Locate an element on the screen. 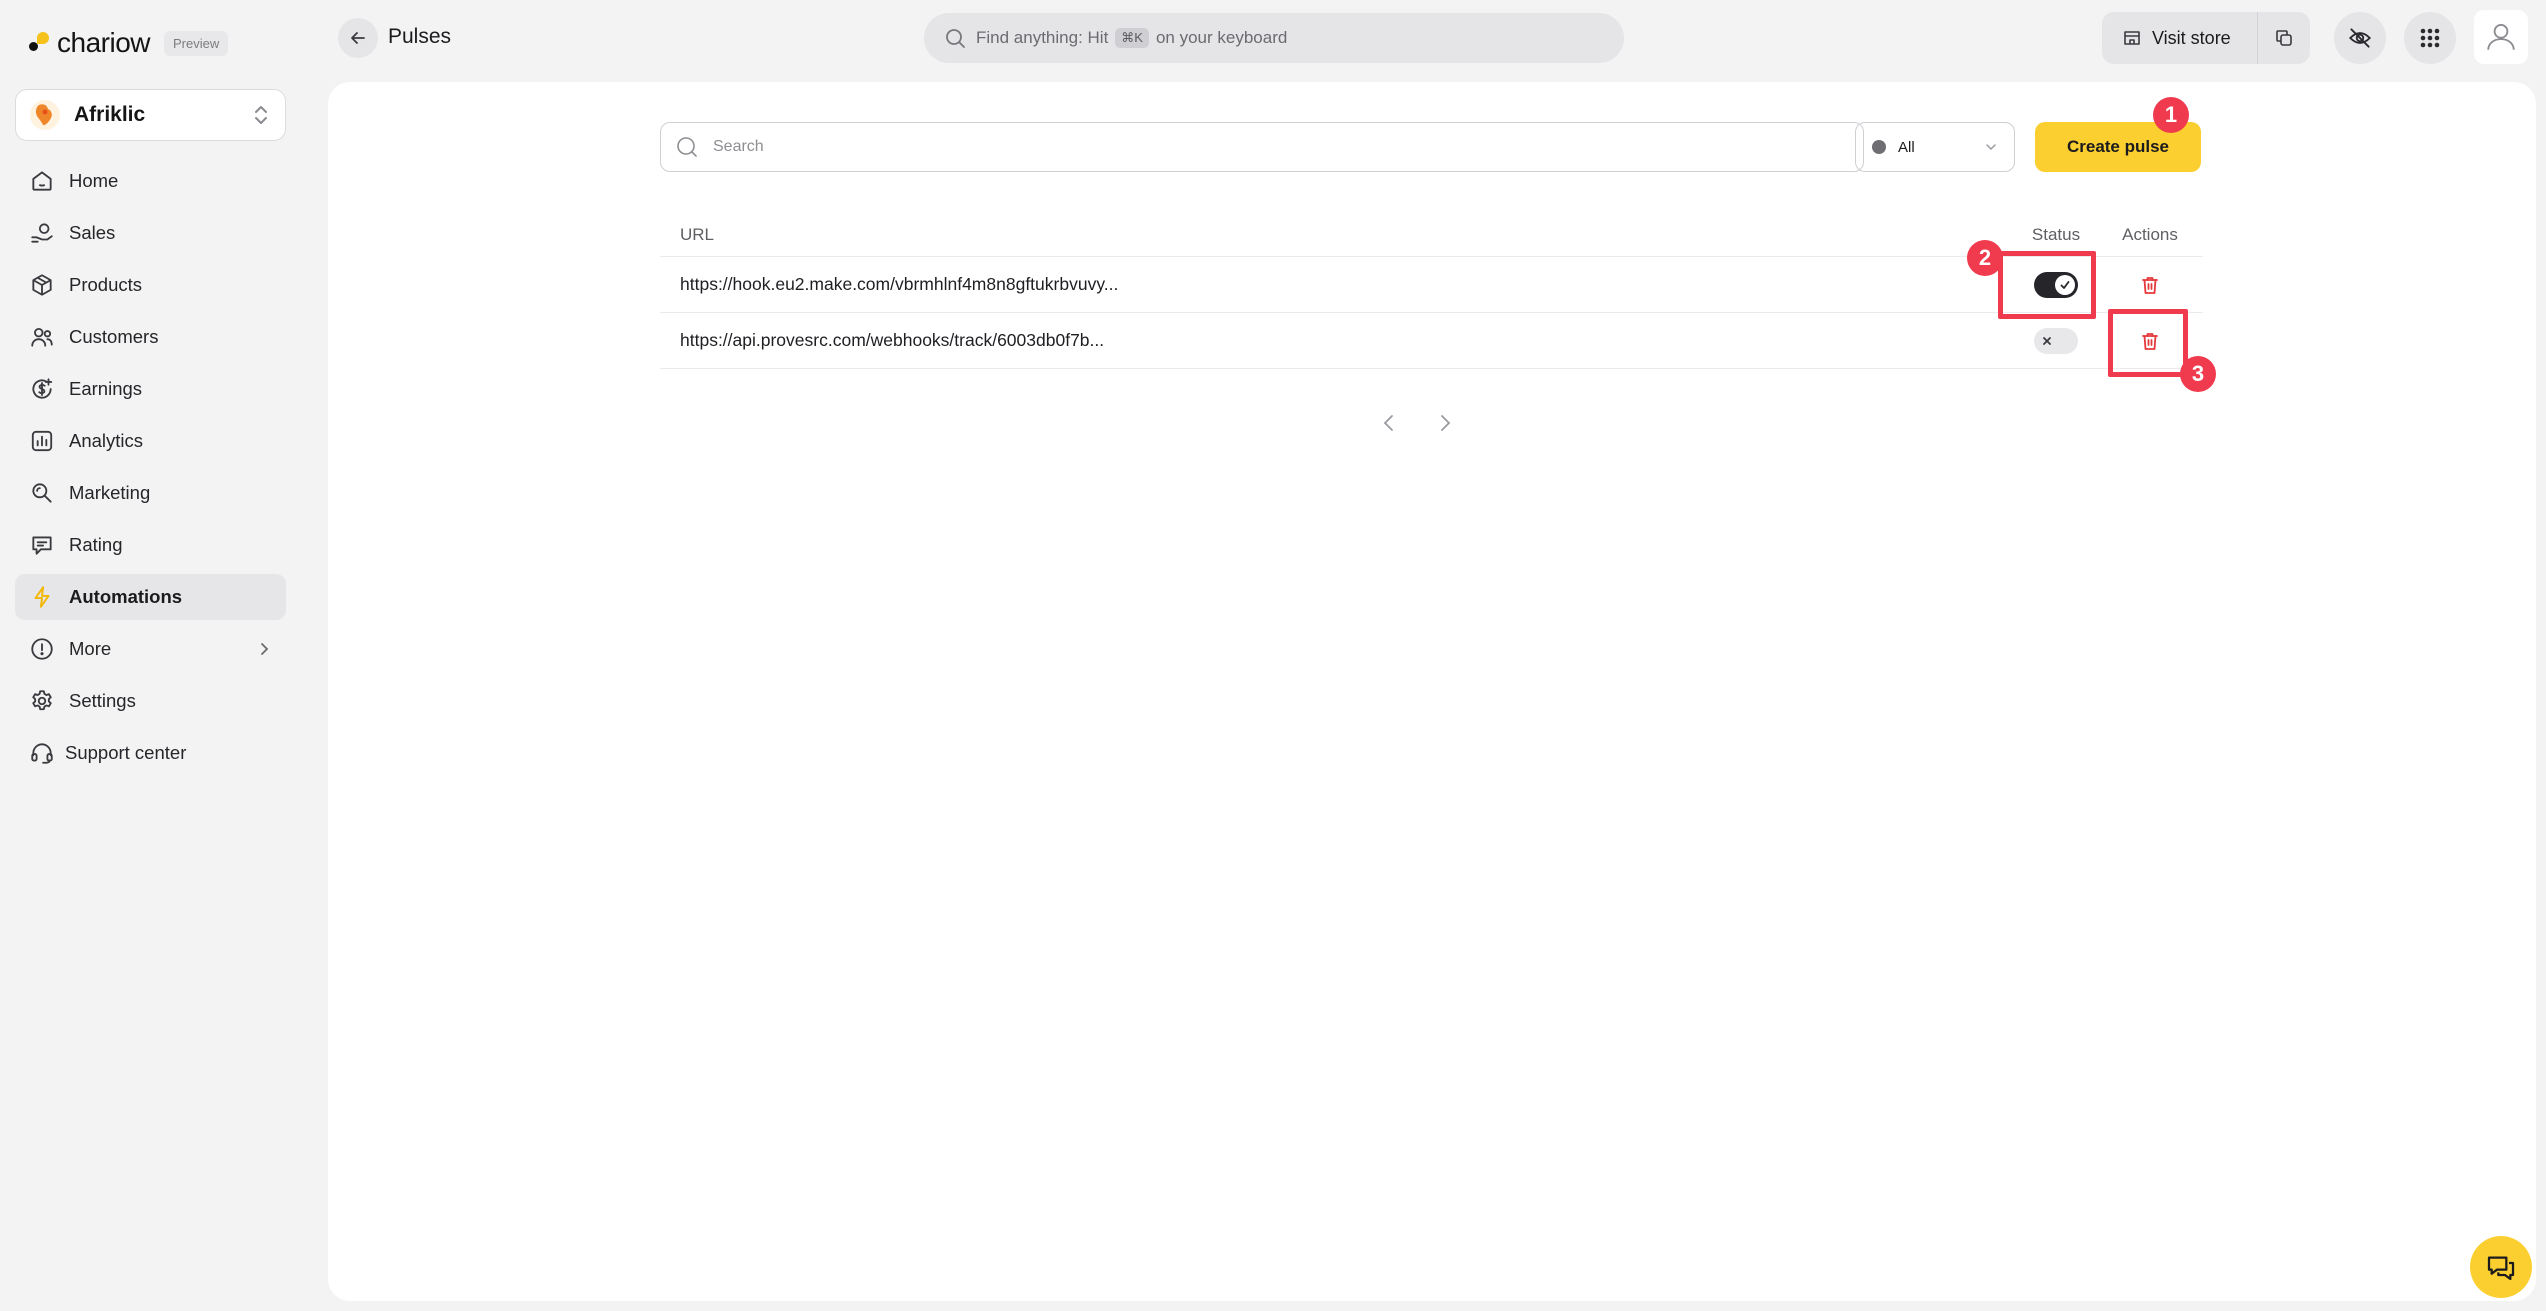 The height and width of the screenshot is (1311, 2546). sidebar-item-label: Home is located at coordinates (94, 180).